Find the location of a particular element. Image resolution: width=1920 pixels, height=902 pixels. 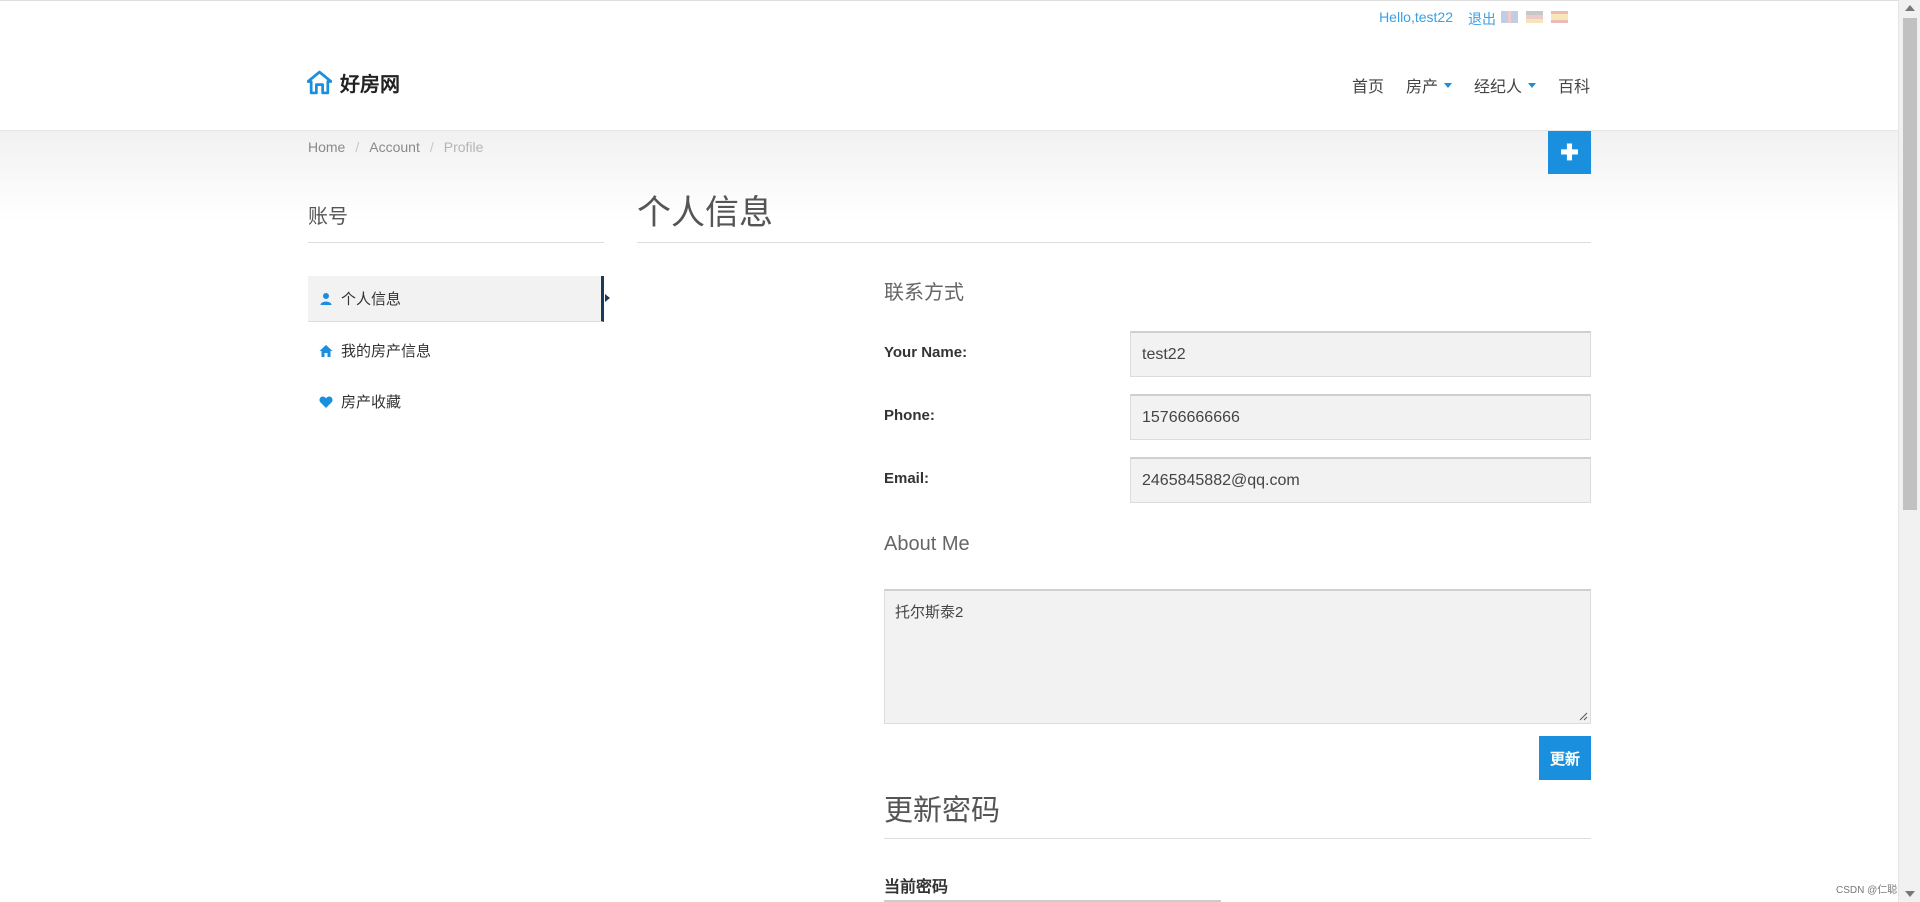

brand-name: 好房网 is located at coordinates (370, 85).